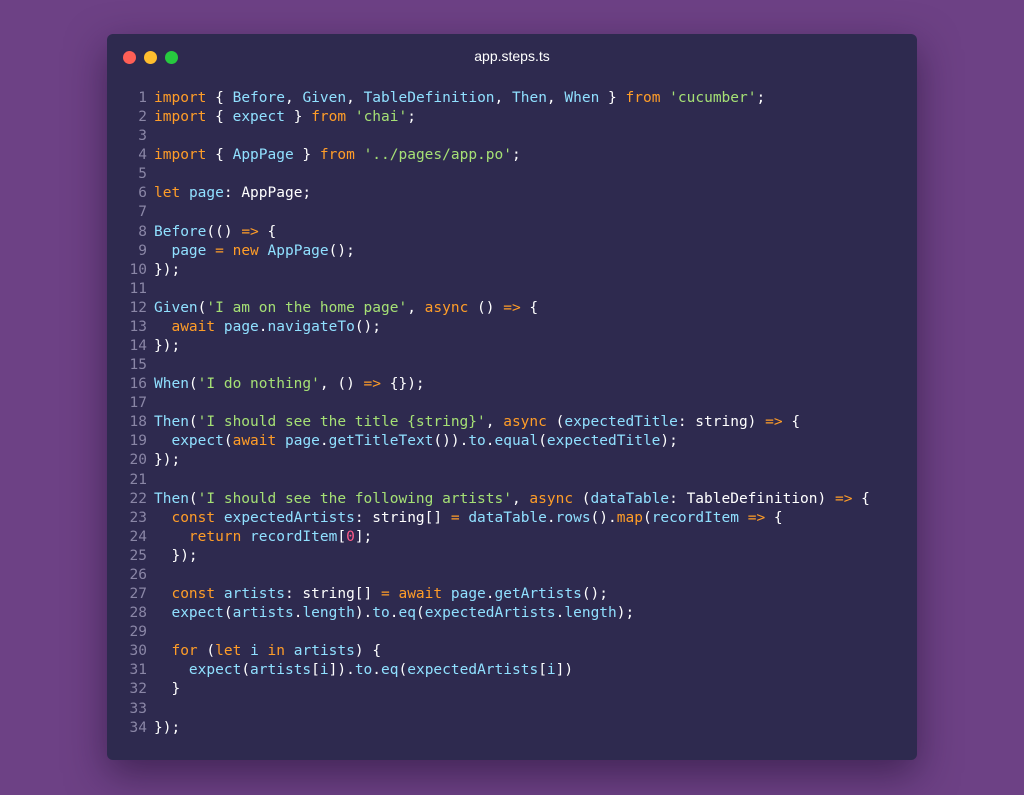 Image resolution: width=1024 pixels, height=795 pixels. What do you see at coordinates (381, 441) in the screenshot?
I see `code-token: getTitleText` at bounding box center [381, 441].